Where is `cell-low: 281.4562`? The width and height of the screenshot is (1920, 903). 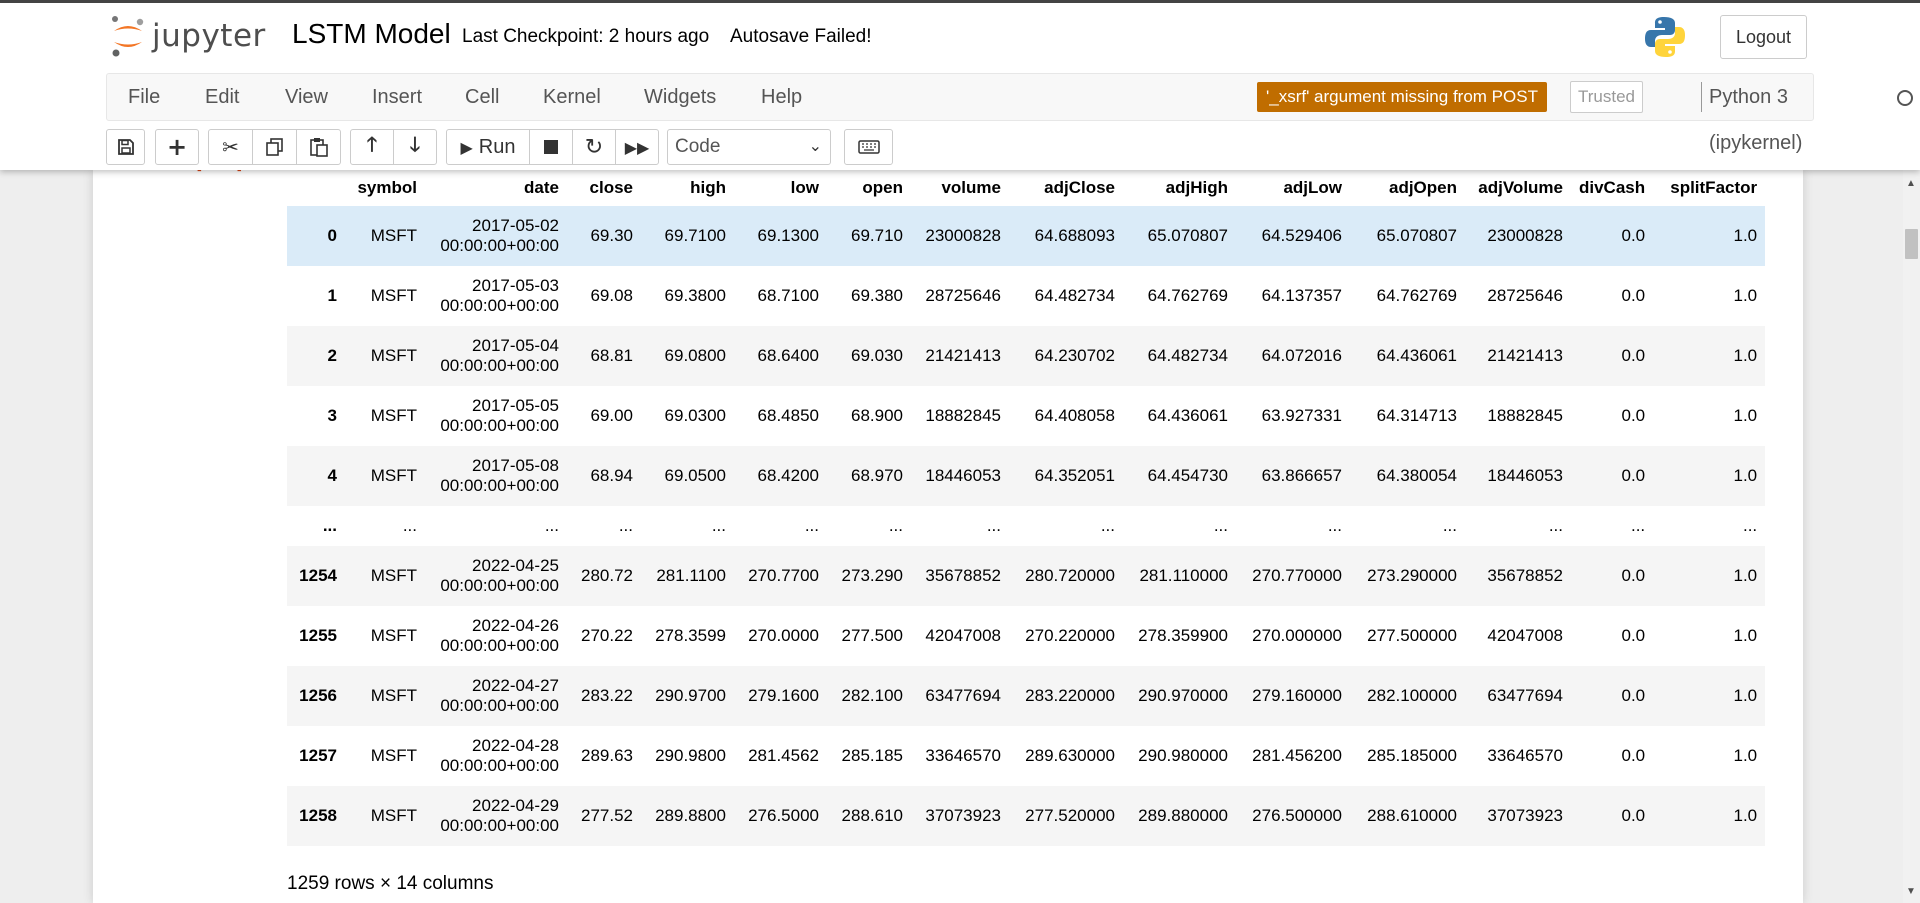
cell-low: 281.4562 is located at coordinates (783, 755).